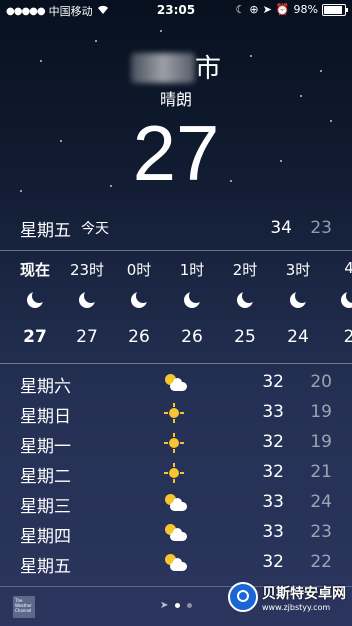 This screenshot has width=352, height=626. Describe the element at coordinates (45, 417) in the screenshot. I see `daily-day: 星期日` at that location.